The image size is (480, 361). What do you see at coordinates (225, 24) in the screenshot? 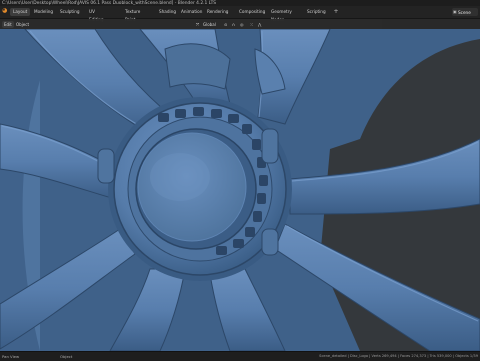
I see `pivot-icon: ⊙` at bounding box center [225, 24].